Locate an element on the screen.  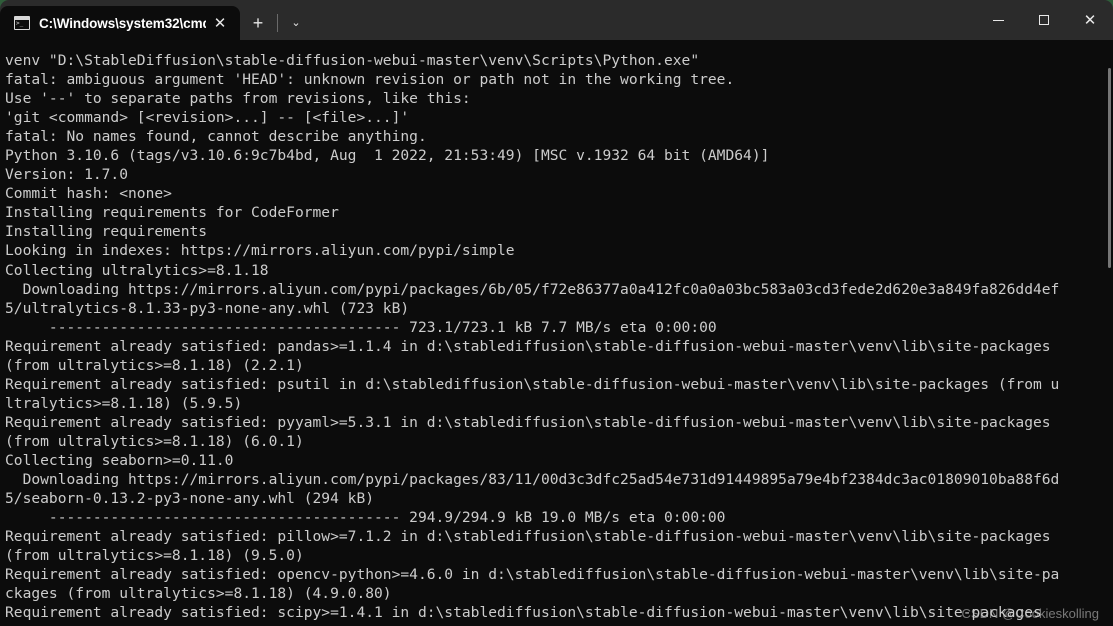
maximize-icon is located at coordinates (1044, 20).